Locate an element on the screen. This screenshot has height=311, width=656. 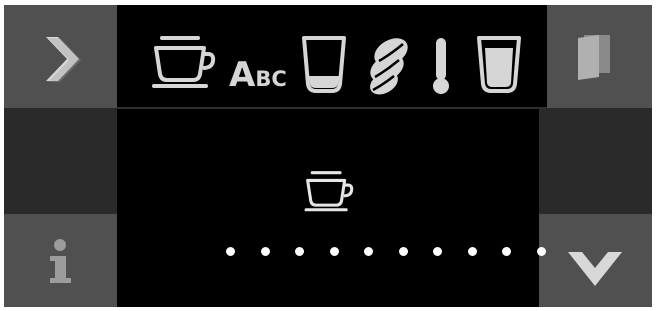
door-icon is located at coordinates (594, 57).